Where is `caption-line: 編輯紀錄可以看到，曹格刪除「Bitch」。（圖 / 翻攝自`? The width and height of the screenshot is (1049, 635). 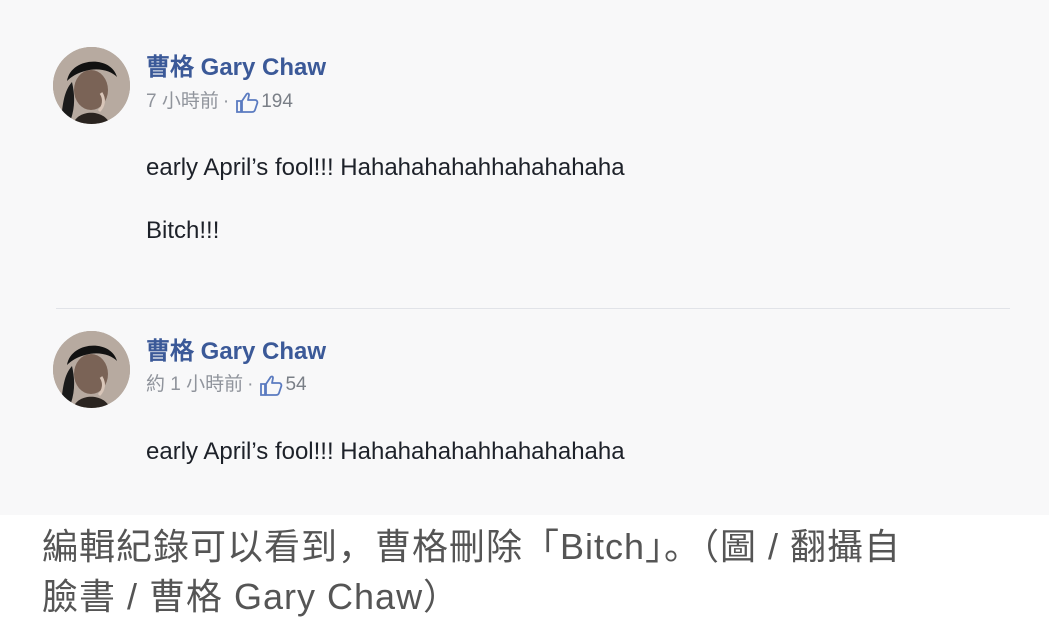 caption-line: 編輯紀錄可以看到，曹格刪除「Bitch」。（圖 / 翻攝自 is located at coordinates (472, 546).